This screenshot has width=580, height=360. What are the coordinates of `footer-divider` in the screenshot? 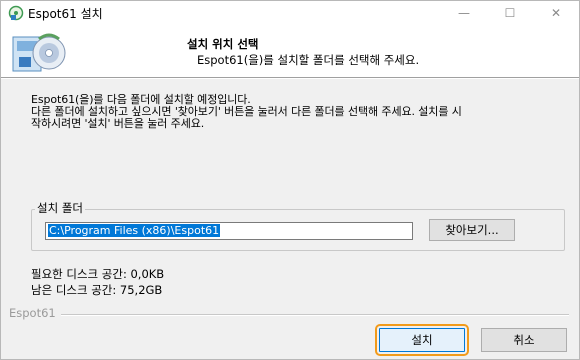 It's located at (315, 314).